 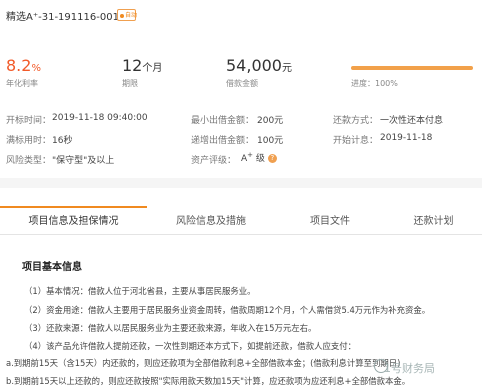 I want to click on info-line-1: （1）基本情况：借款人位于河北省县，主要从事居民服务业。, so click(x=140, y=291).